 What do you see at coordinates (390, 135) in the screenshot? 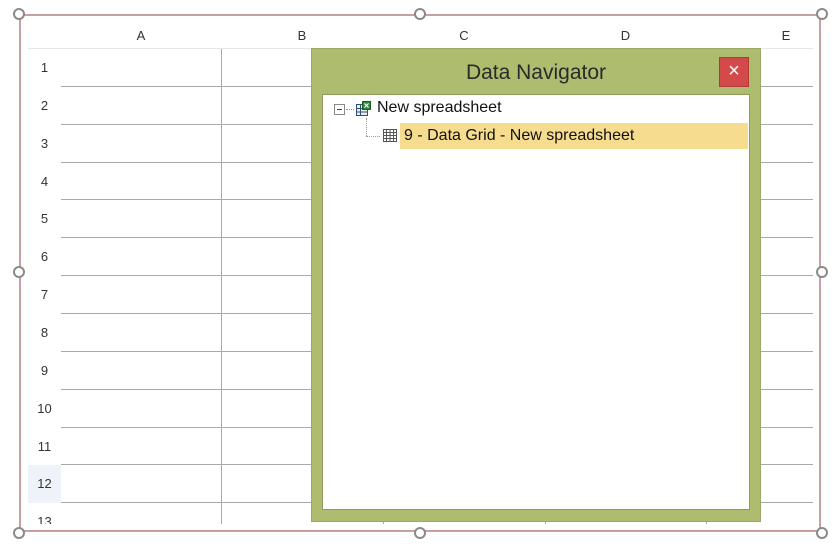
I see `data-grid-icon` at bounding box center [390, 135].